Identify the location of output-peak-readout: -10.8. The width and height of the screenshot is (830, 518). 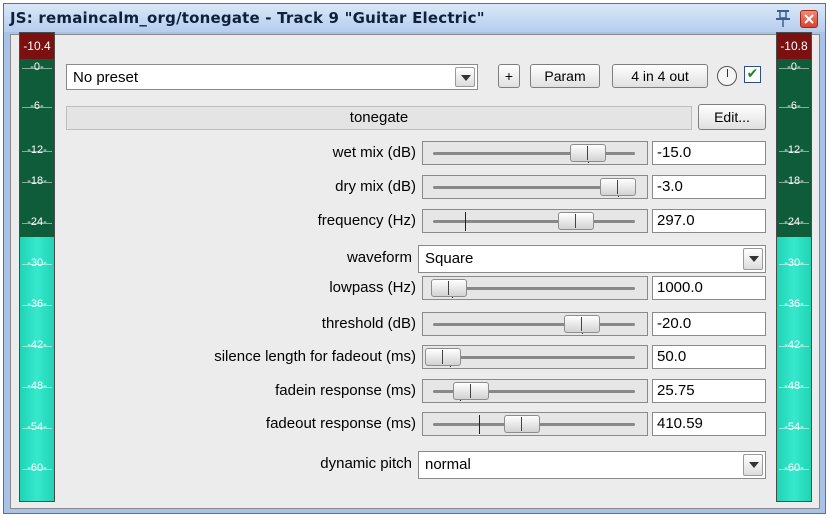
(794, 46).